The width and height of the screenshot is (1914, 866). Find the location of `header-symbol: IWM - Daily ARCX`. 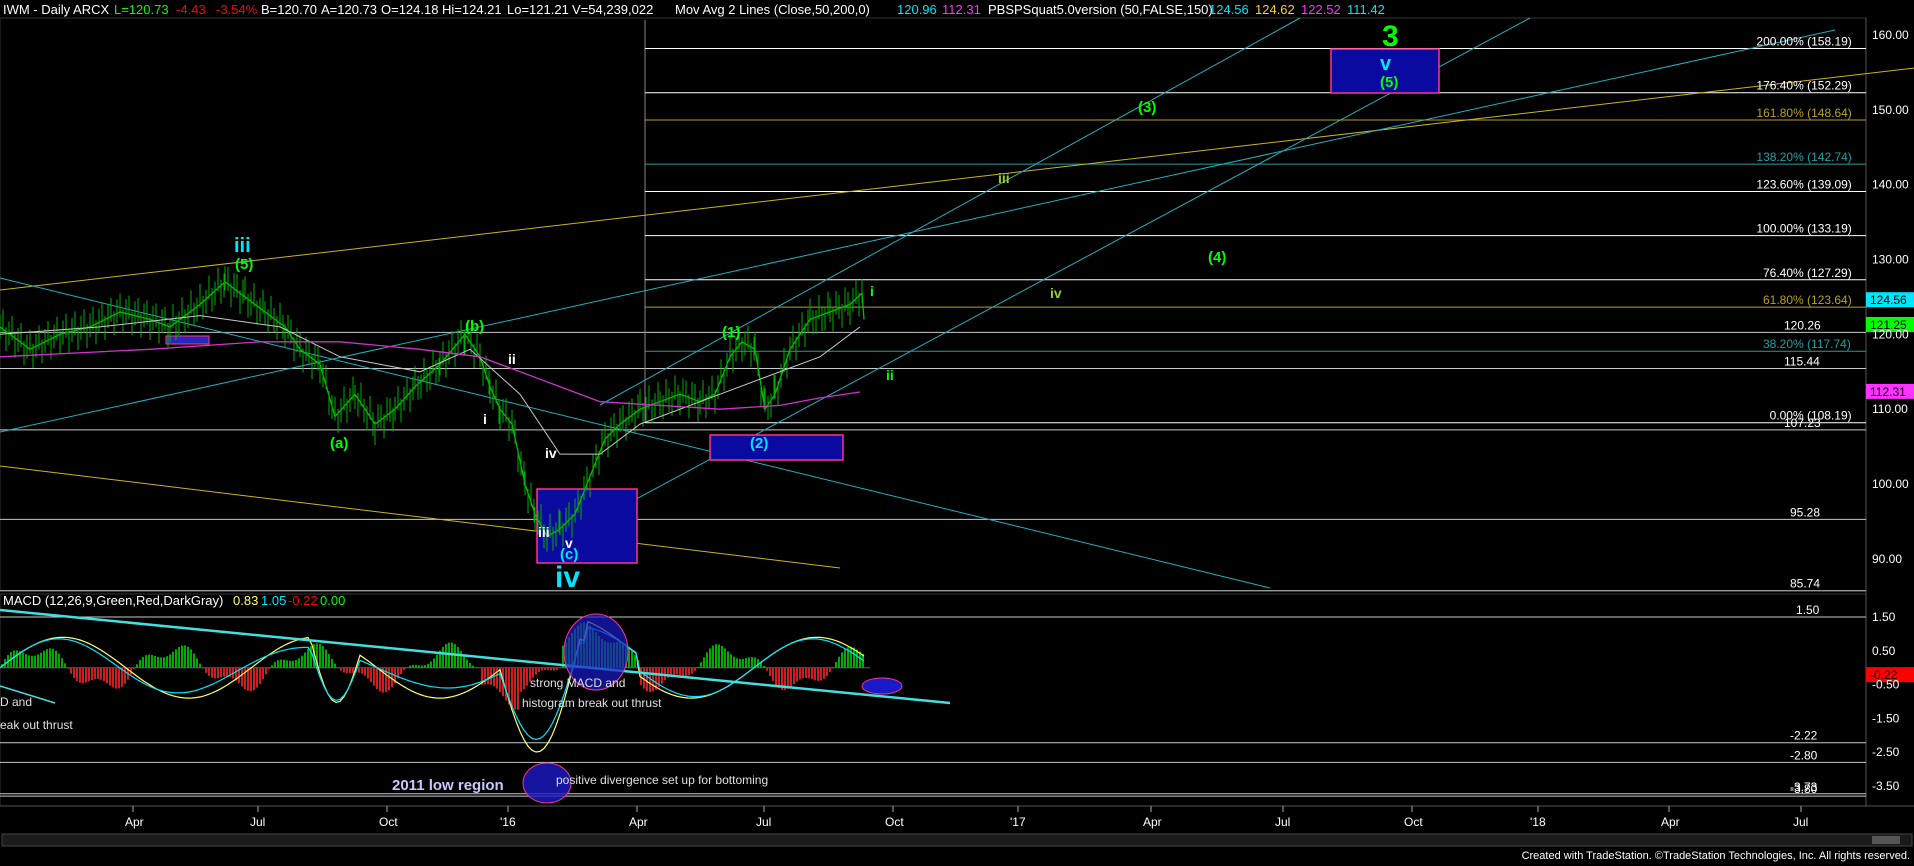

header-symbol: IWM - Daily ARCX is located at coordinates (56, 9).